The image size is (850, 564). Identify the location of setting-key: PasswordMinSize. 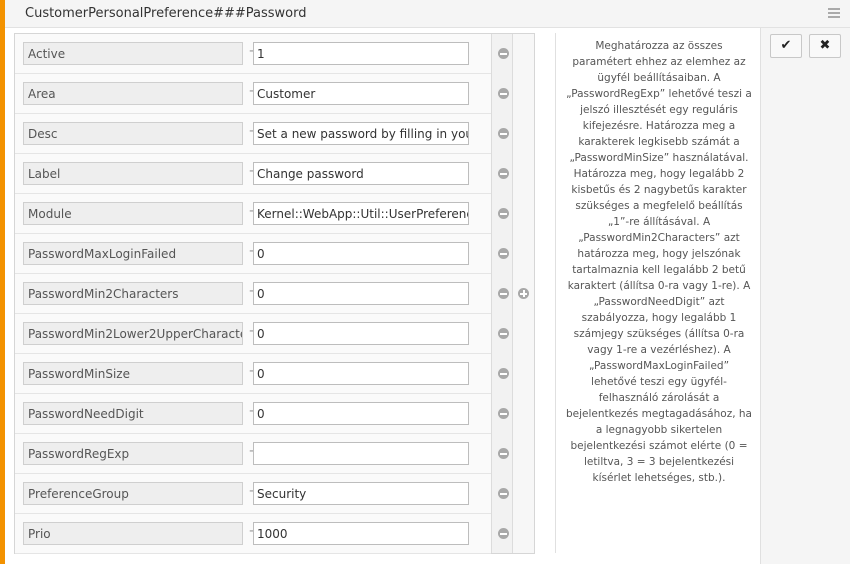
(133, 373).